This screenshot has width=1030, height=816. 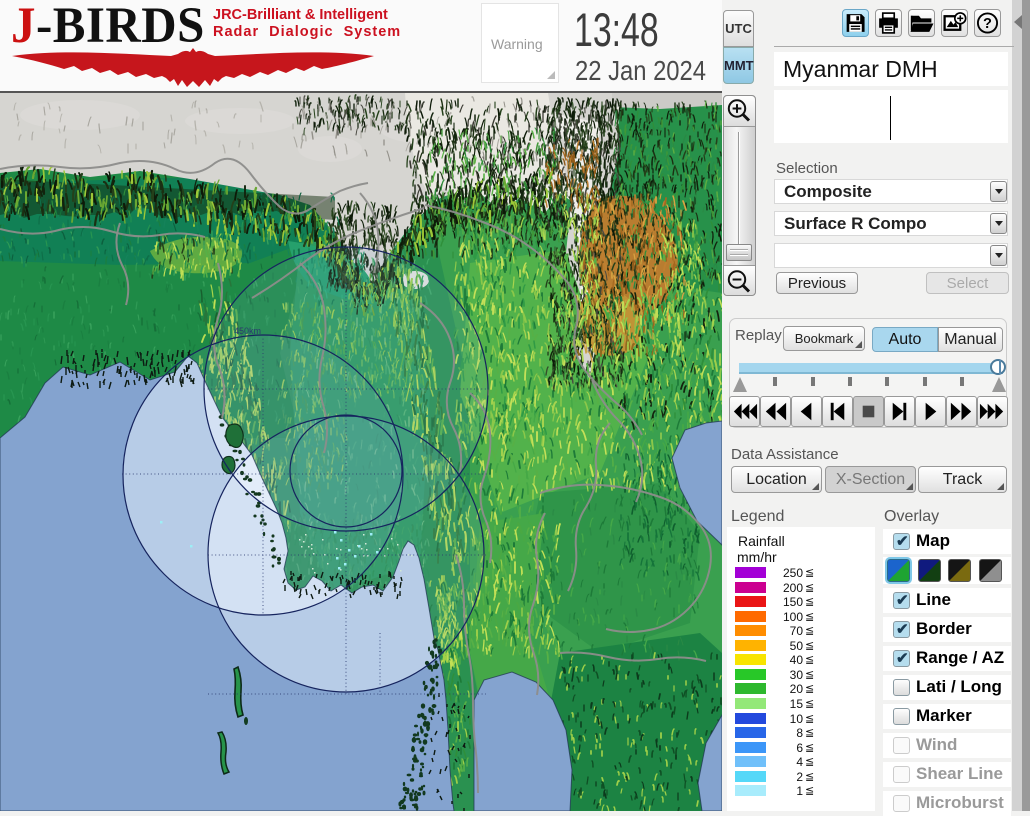 What do you see at coordinates (247, 331) in the screenshot?
I see `svg-text: 450km` at bounding box center [247, 331].